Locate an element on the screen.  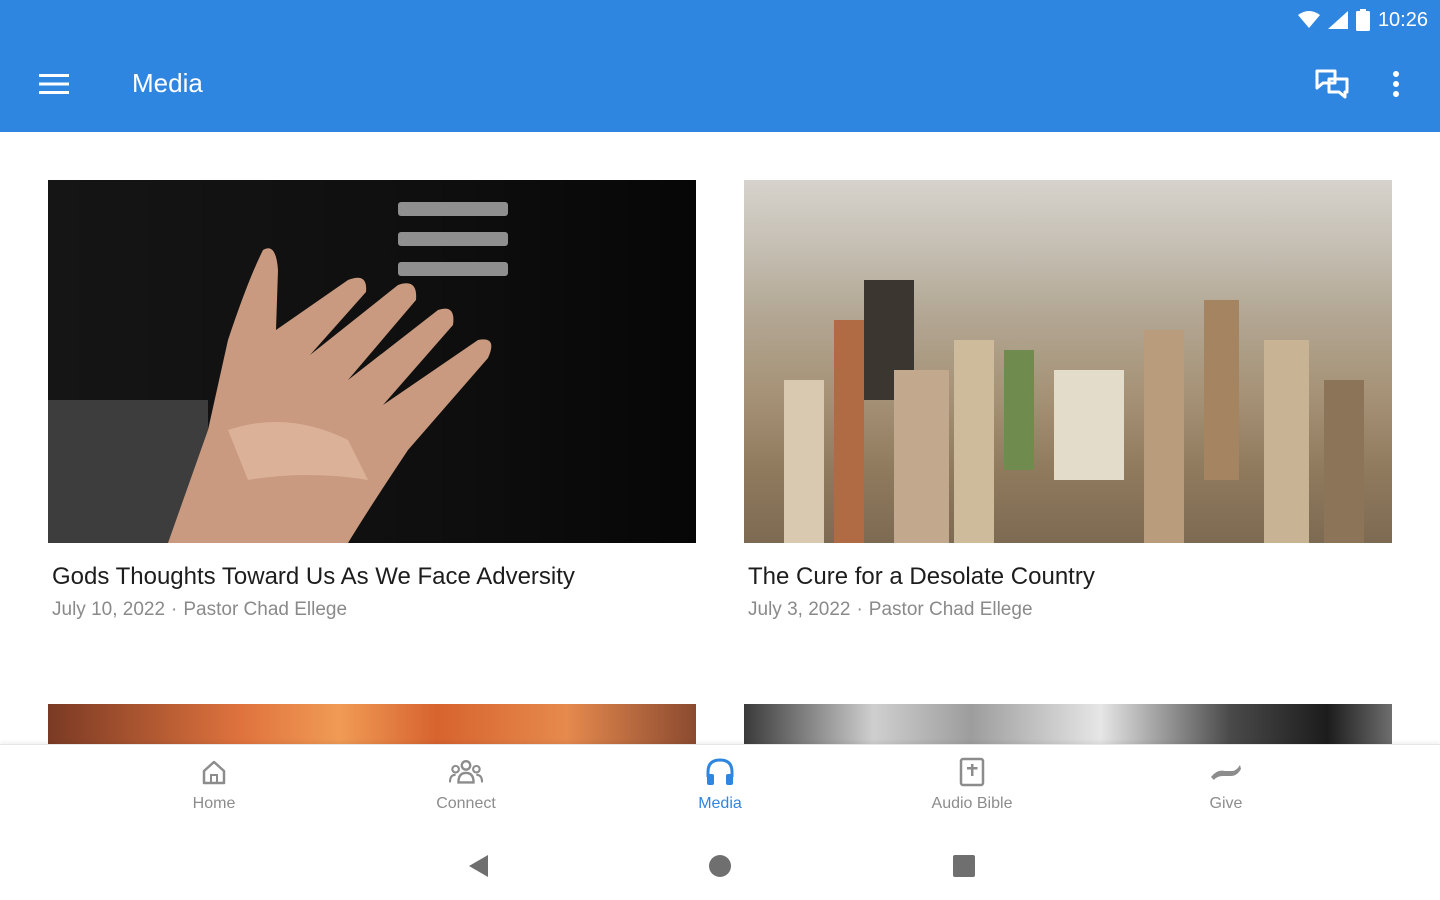
status-bar: 10:26 is located at coordinates (1362, 20).